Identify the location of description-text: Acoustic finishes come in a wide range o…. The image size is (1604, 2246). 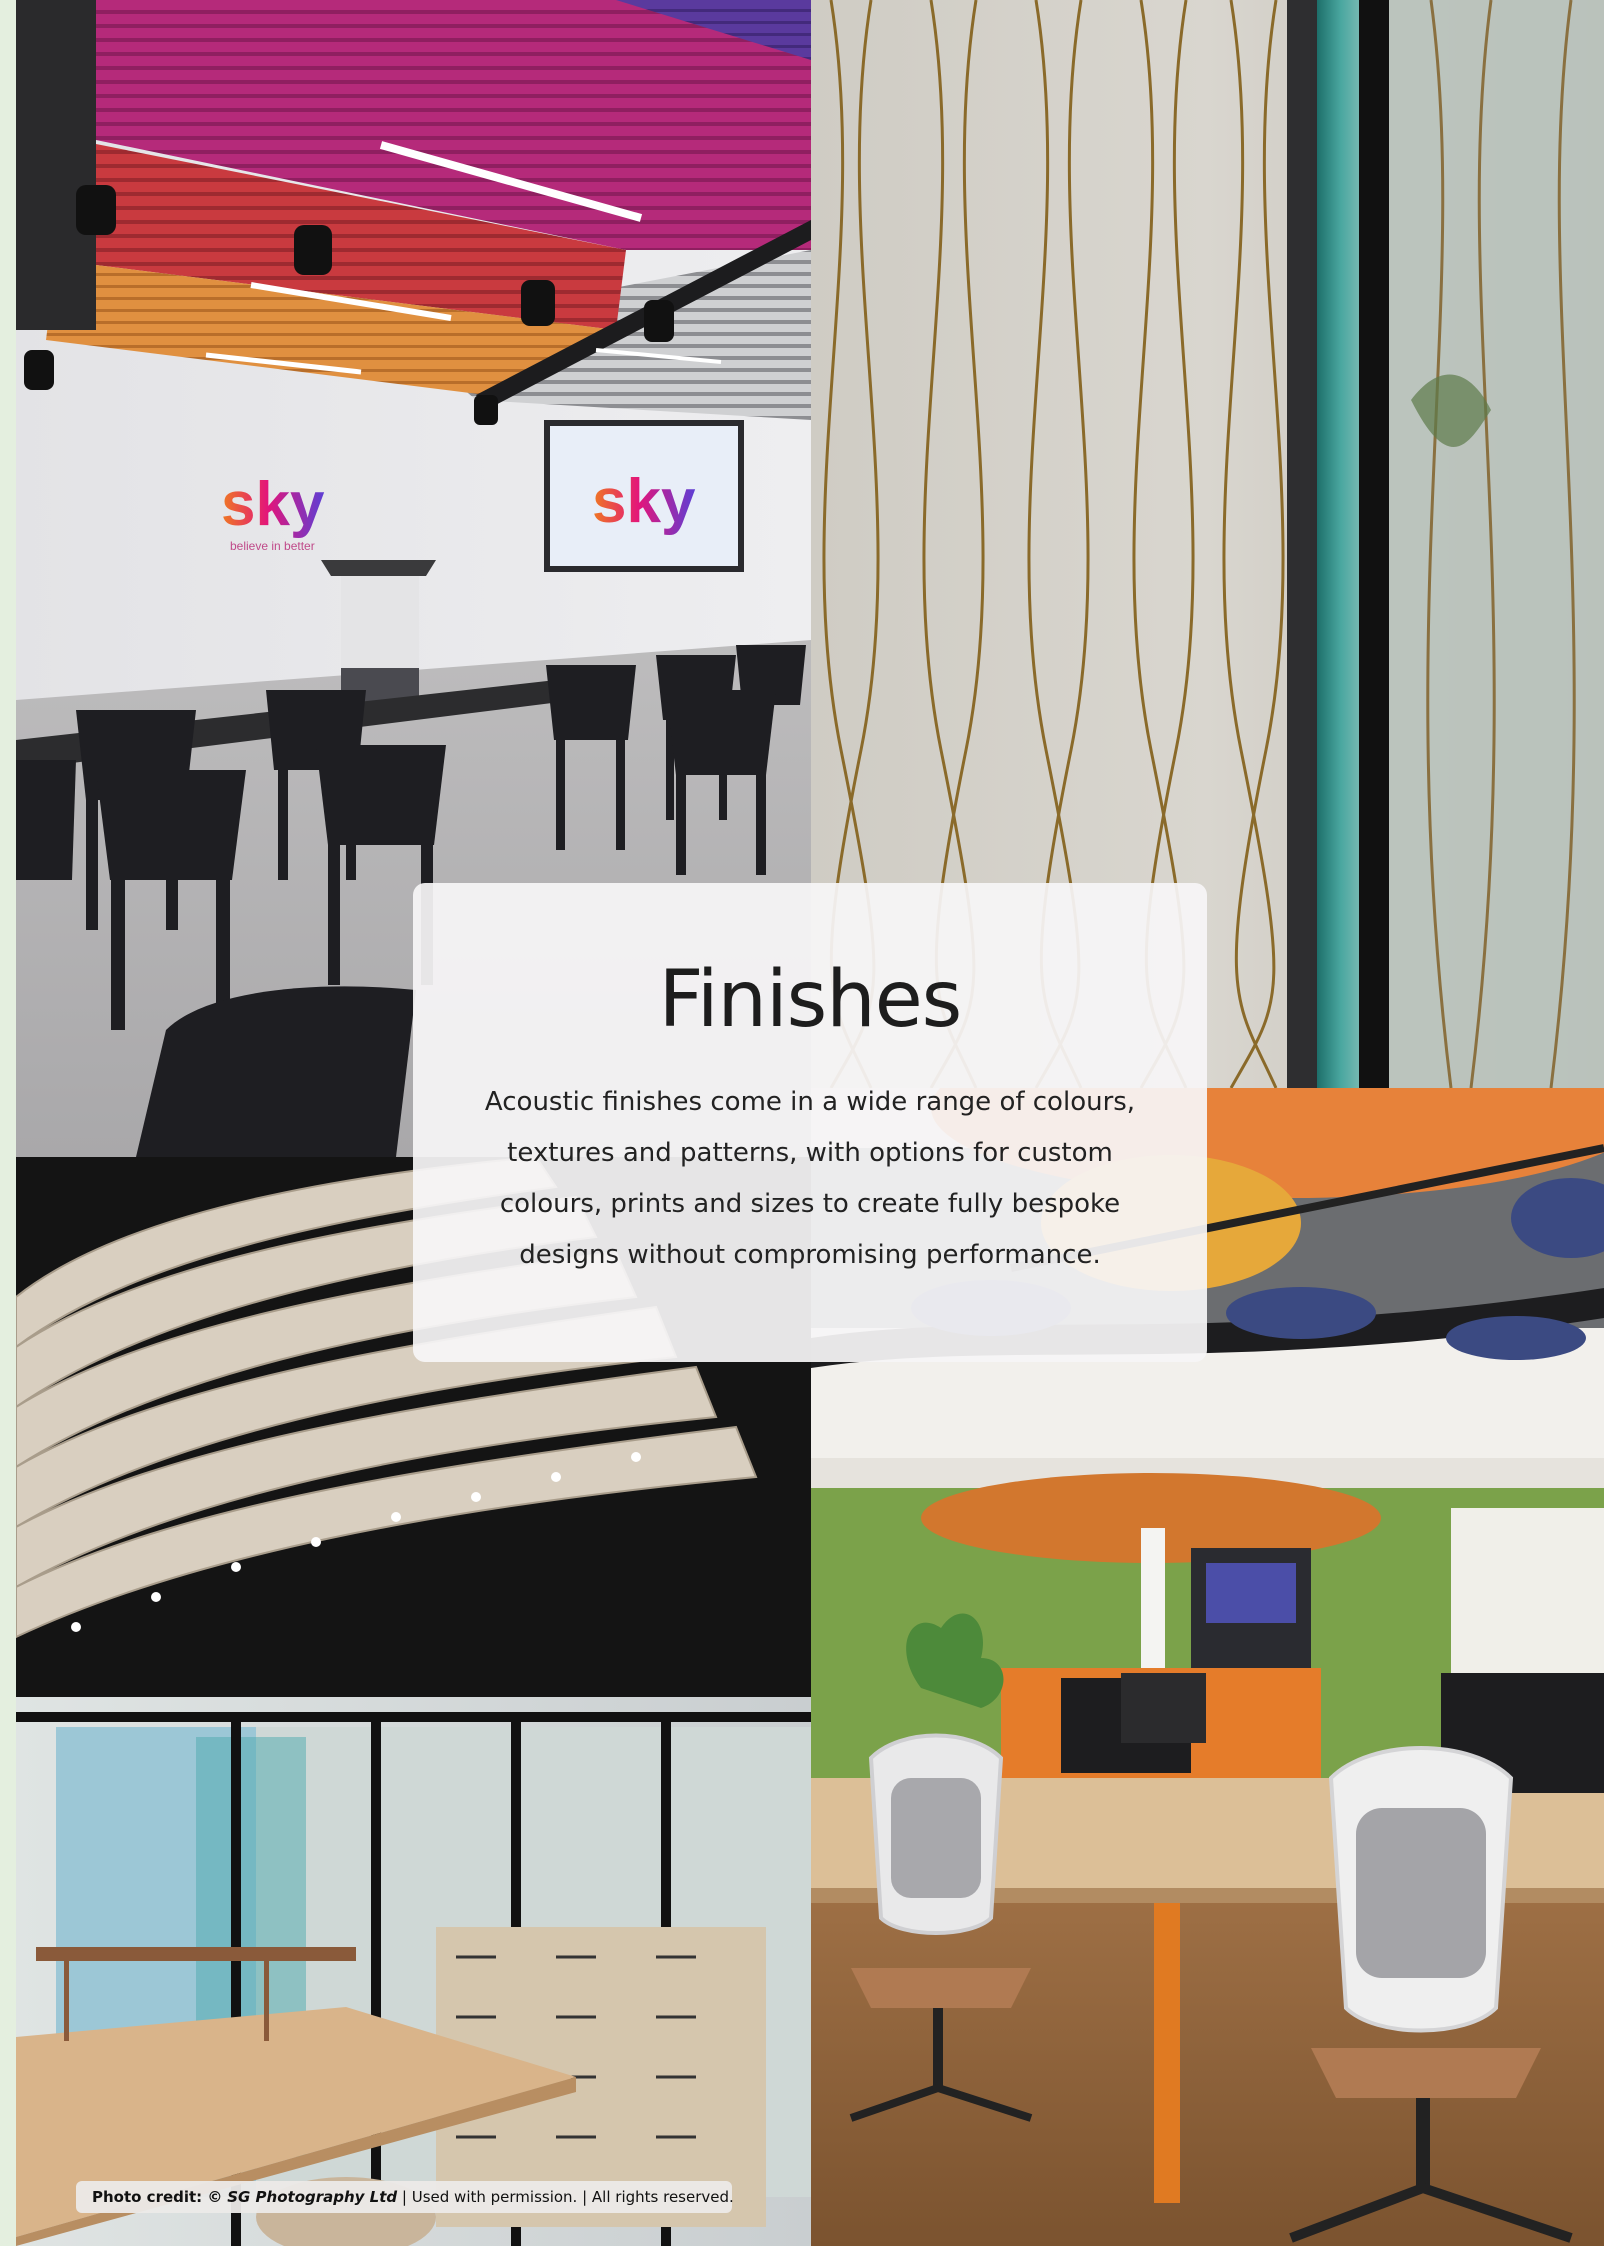
(810, 1178).